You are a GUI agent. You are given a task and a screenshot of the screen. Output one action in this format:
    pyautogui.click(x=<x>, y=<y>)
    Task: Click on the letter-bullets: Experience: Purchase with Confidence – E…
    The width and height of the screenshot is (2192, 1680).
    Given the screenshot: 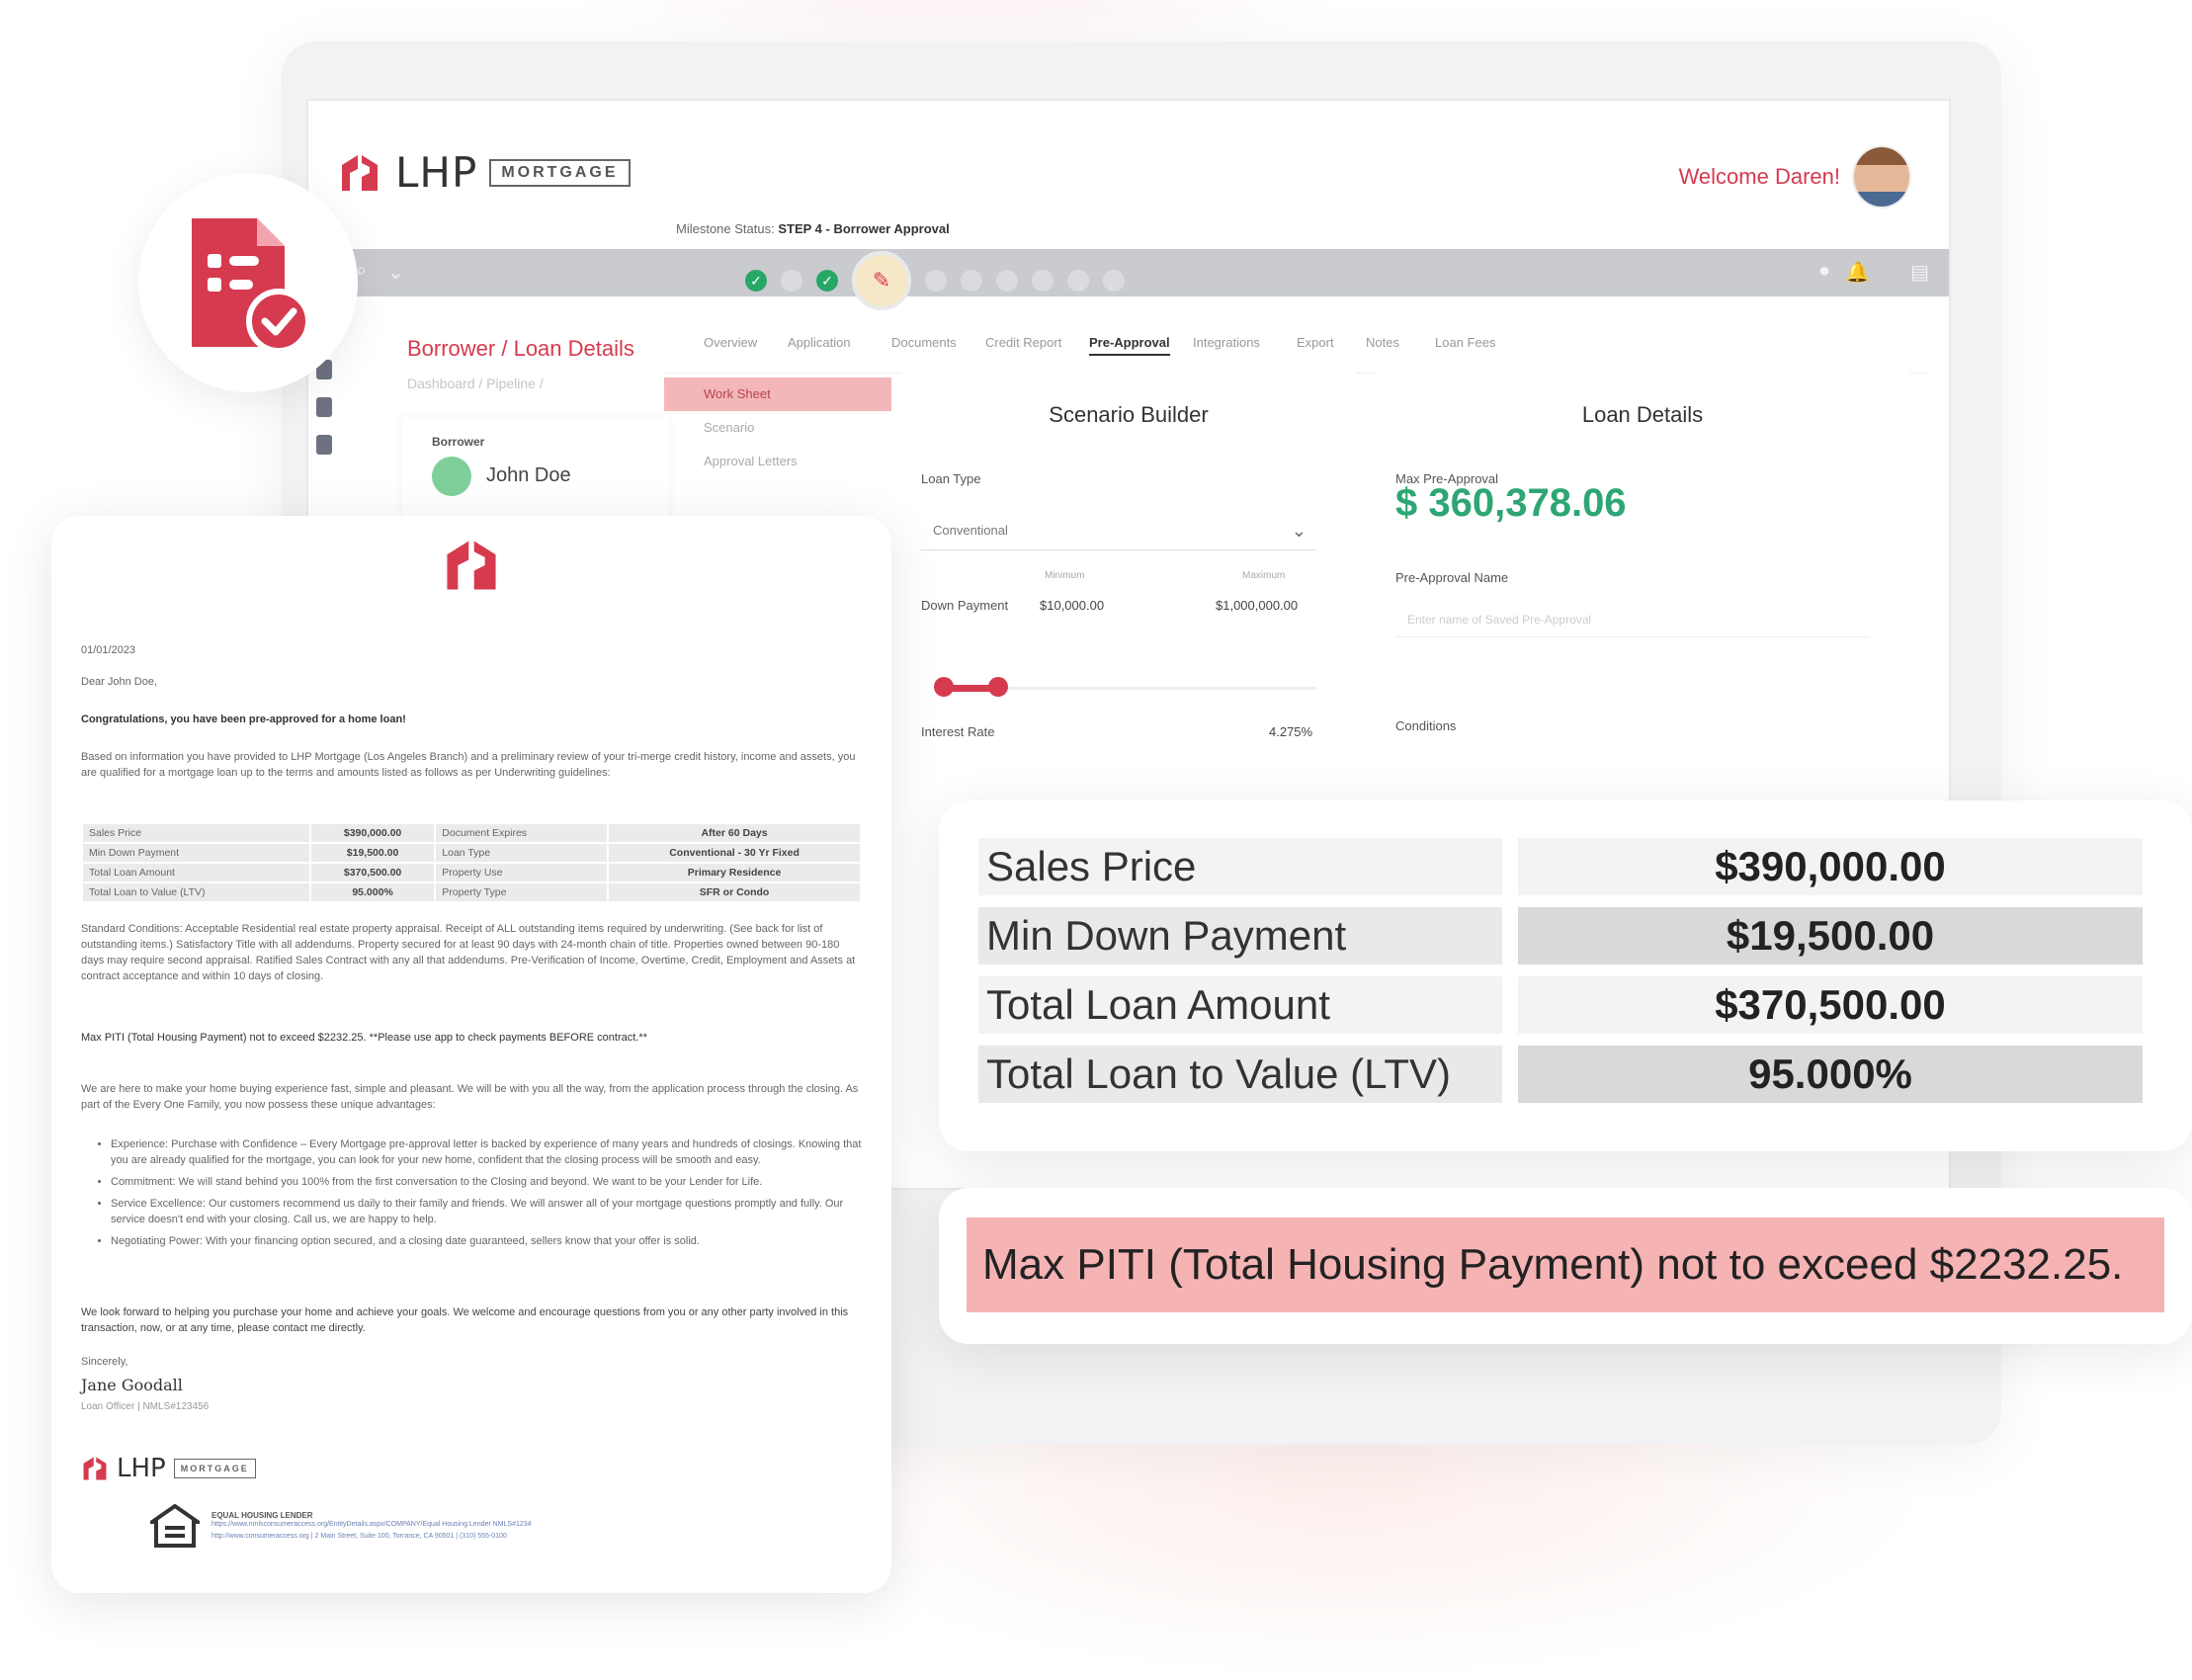 What is the action you would take?
    pyautogui.click(x=472, y=1195)
    